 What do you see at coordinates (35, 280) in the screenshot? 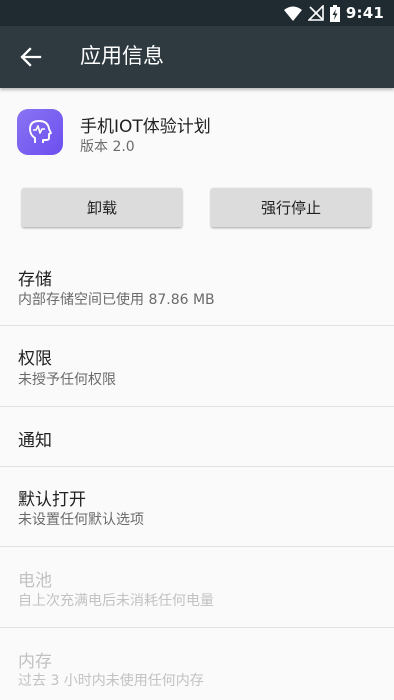
I see `storage-title: 存储` at bounding box center [35, 280].